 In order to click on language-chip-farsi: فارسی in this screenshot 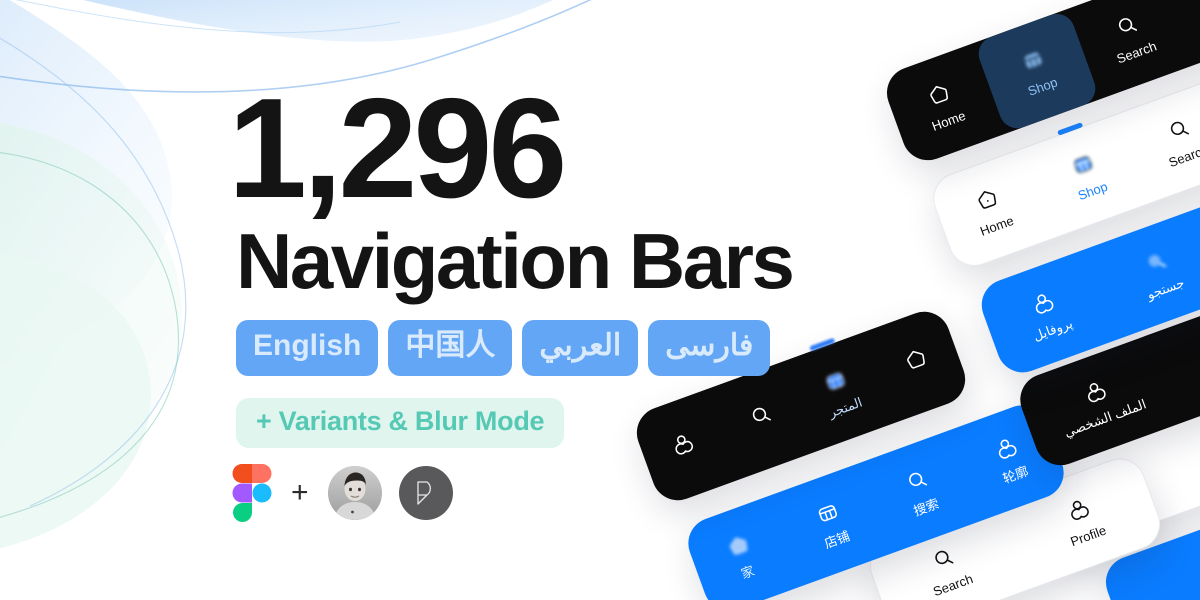, I will do `click(709, 348)`.